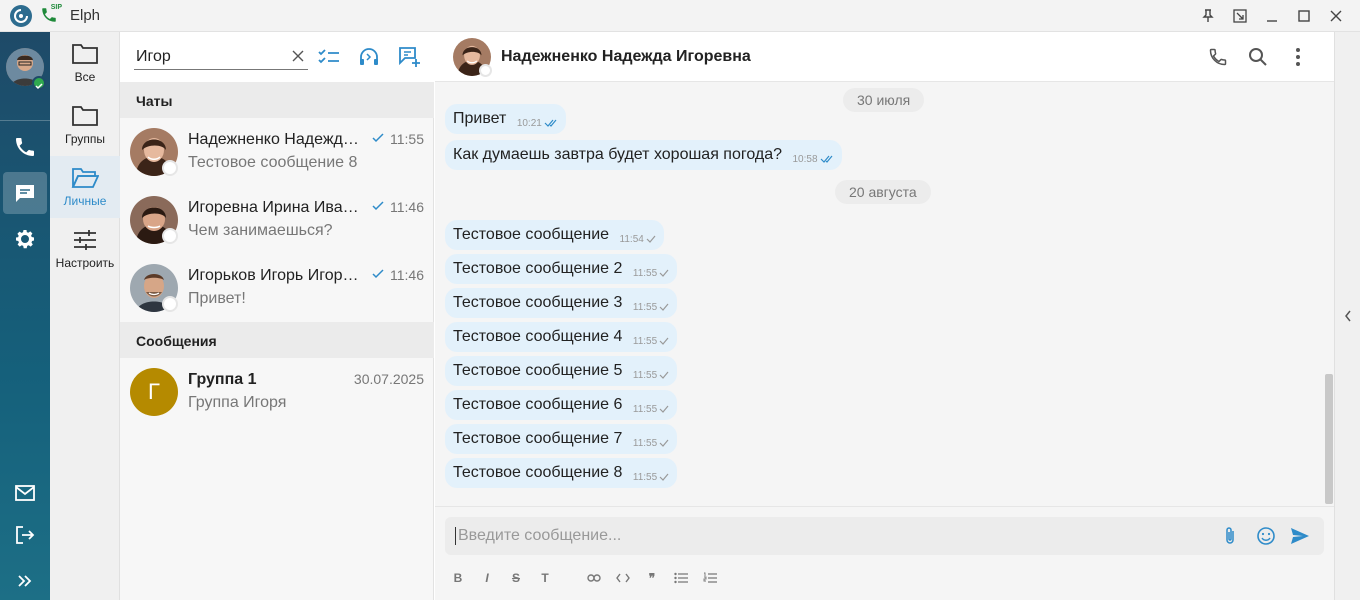 The width and height of the screenshot is (1360, 602). What do you see at coordinates (378, 206) in the screenshot?
I see `sent-check-icon` at bounding box center [378, 206].